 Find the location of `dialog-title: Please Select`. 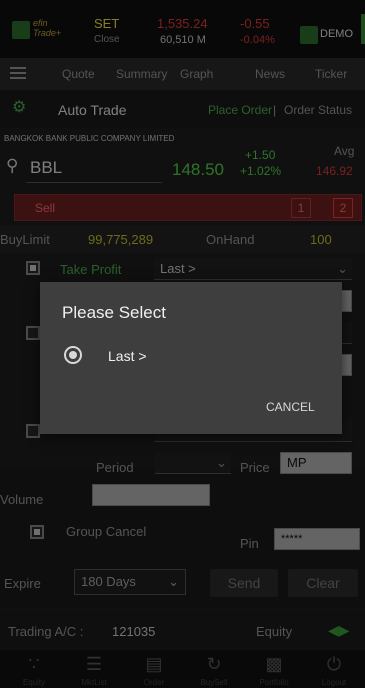

dialog-title: Please Select is located at coordinates (114, 312).